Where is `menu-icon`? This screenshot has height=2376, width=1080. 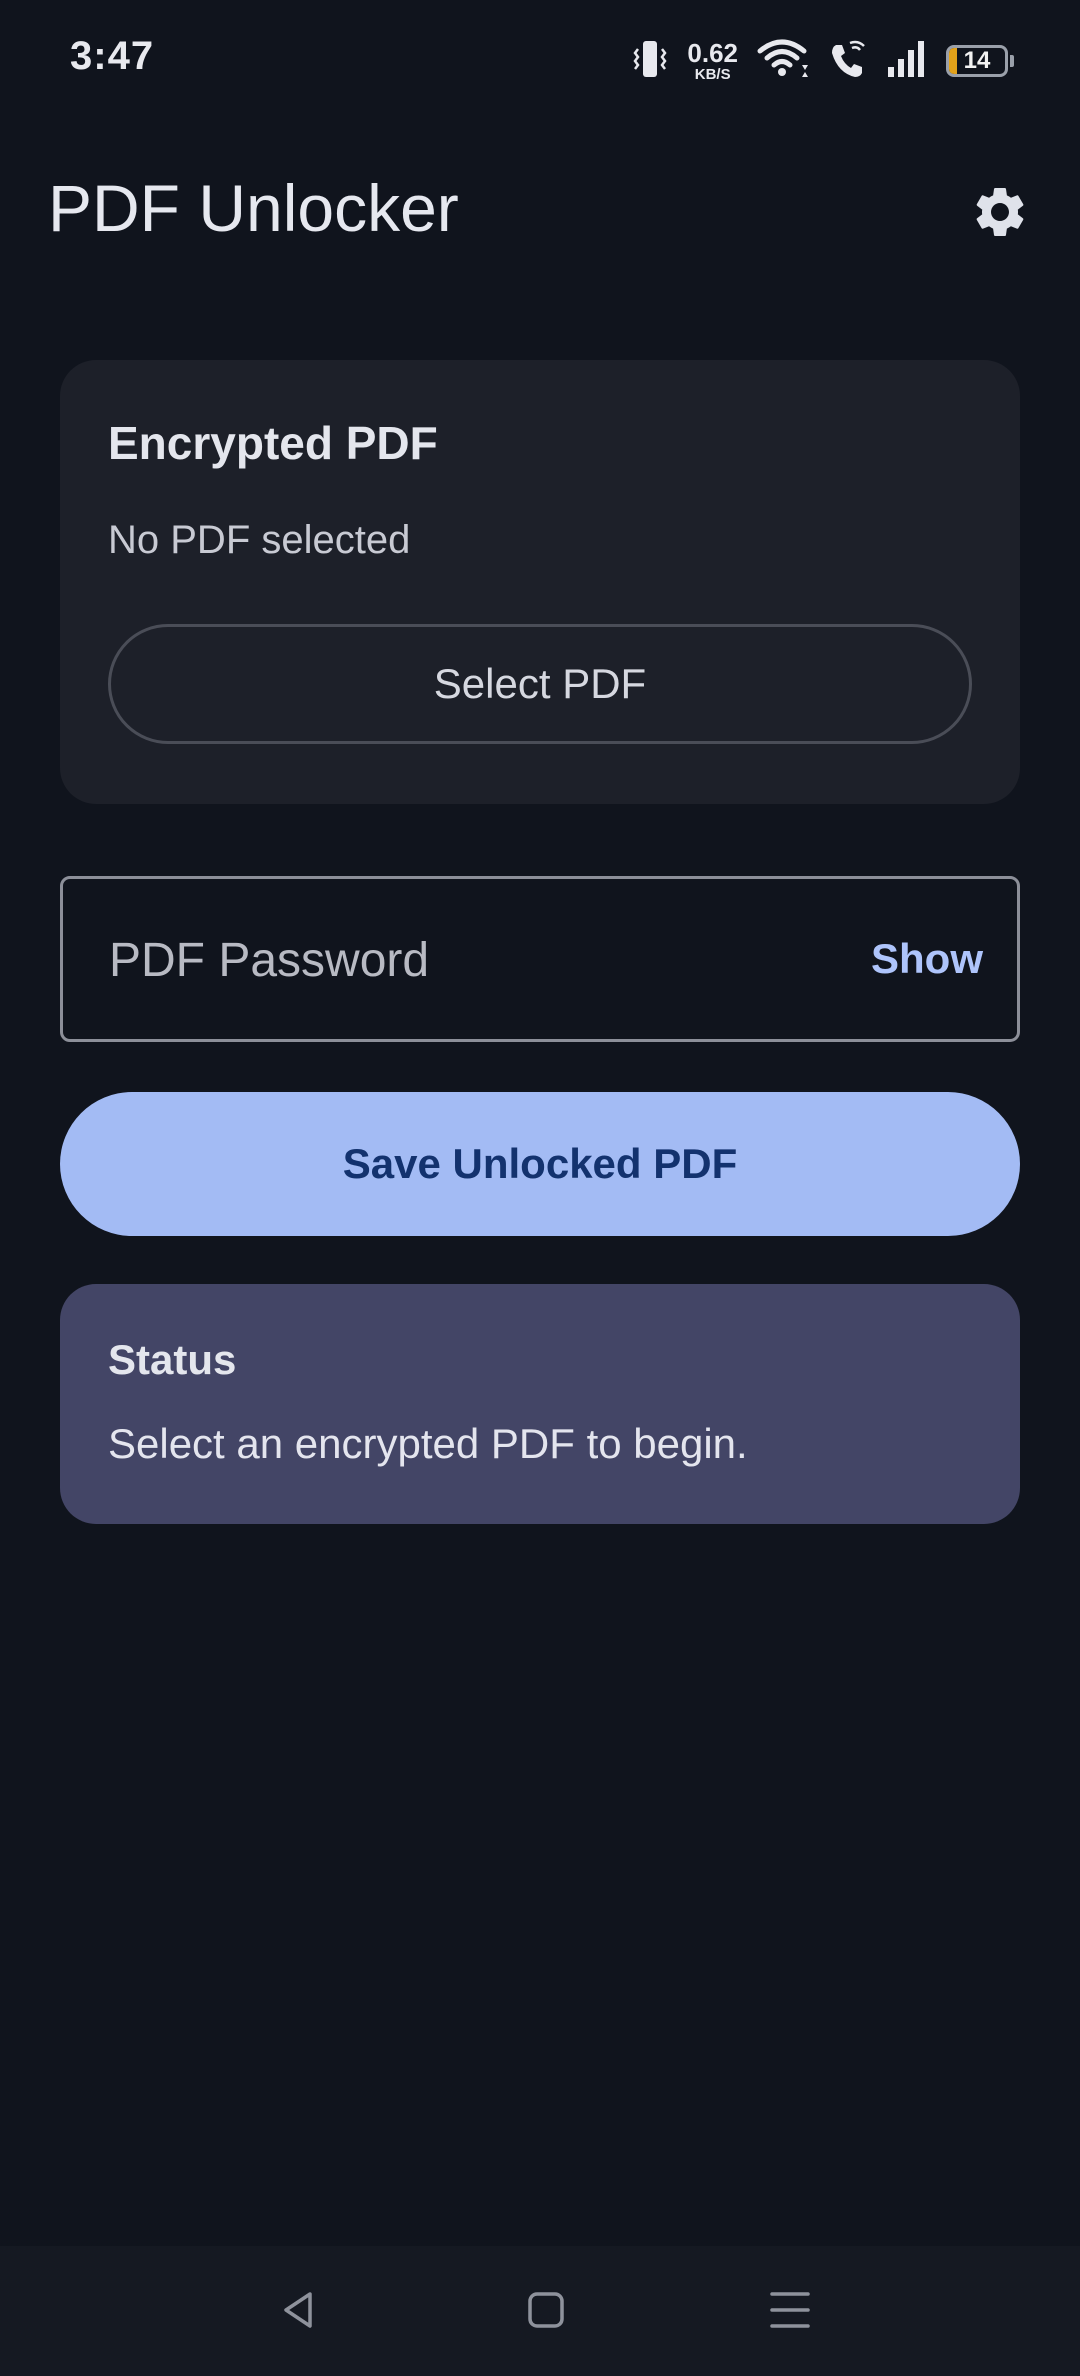 menu-icon is located at coordinates (790, 2312).